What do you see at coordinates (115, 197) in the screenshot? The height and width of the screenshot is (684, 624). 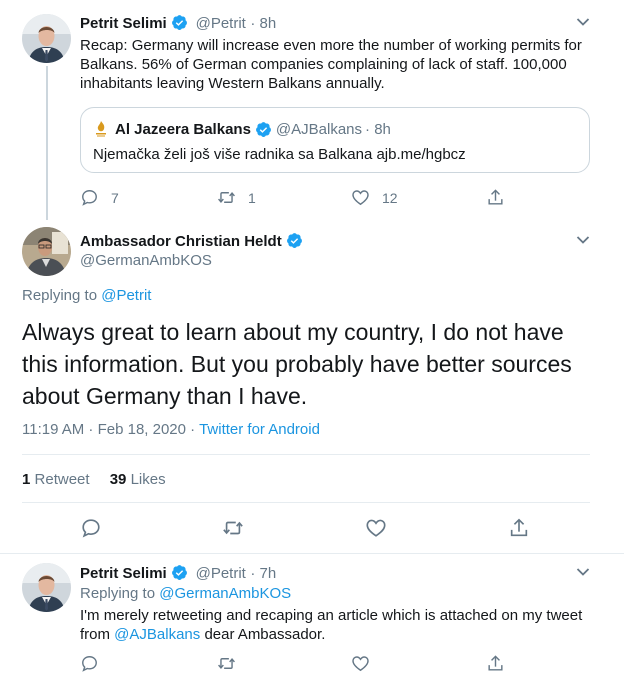 I see `reply-count: 7` at bounding box center [115, 197].